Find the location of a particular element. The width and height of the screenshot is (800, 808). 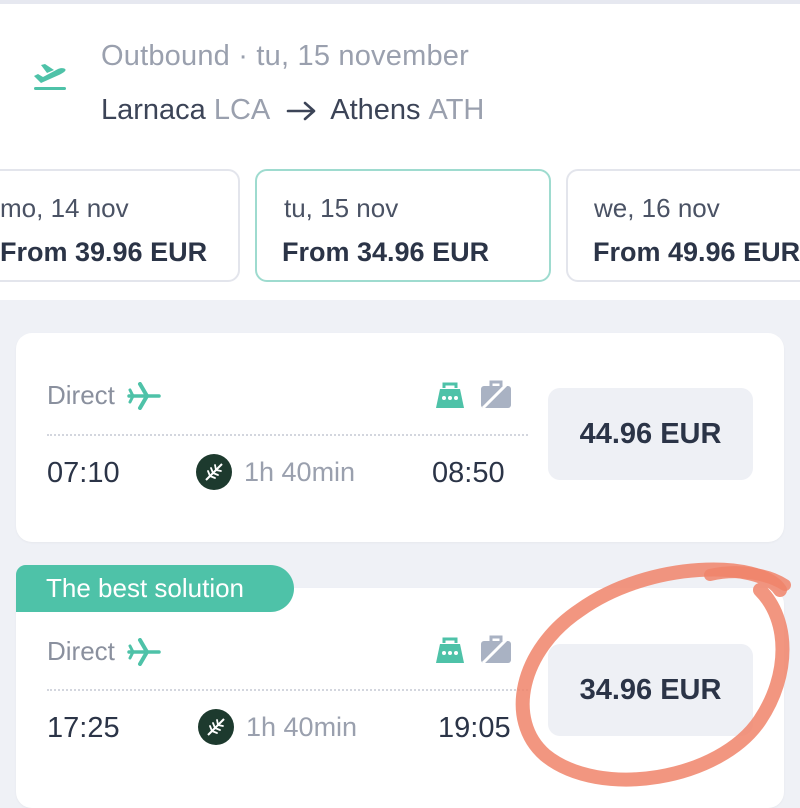

best-solution-badge: The best solution is located at coordinates (155, 588).